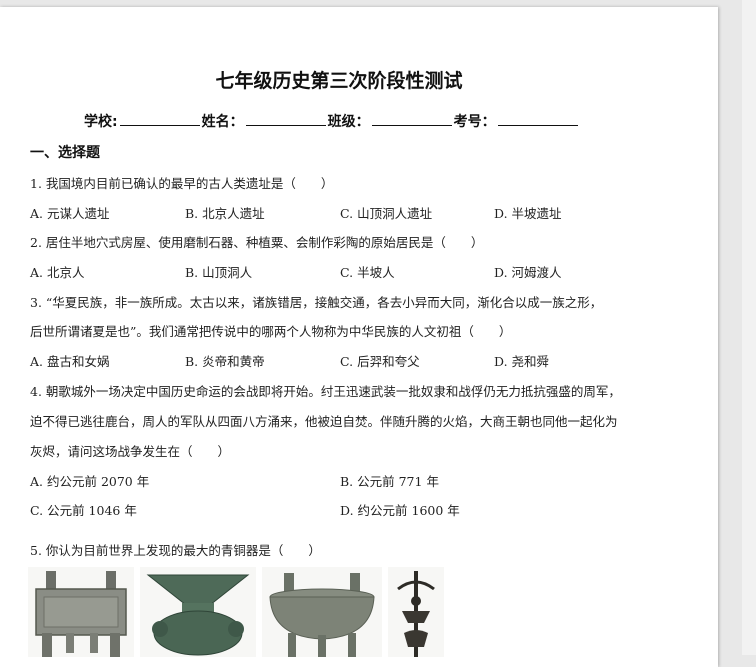 The width and height of the screenshot is (756, 667). I want to click on zun-vessel-image, so click(198, 612).